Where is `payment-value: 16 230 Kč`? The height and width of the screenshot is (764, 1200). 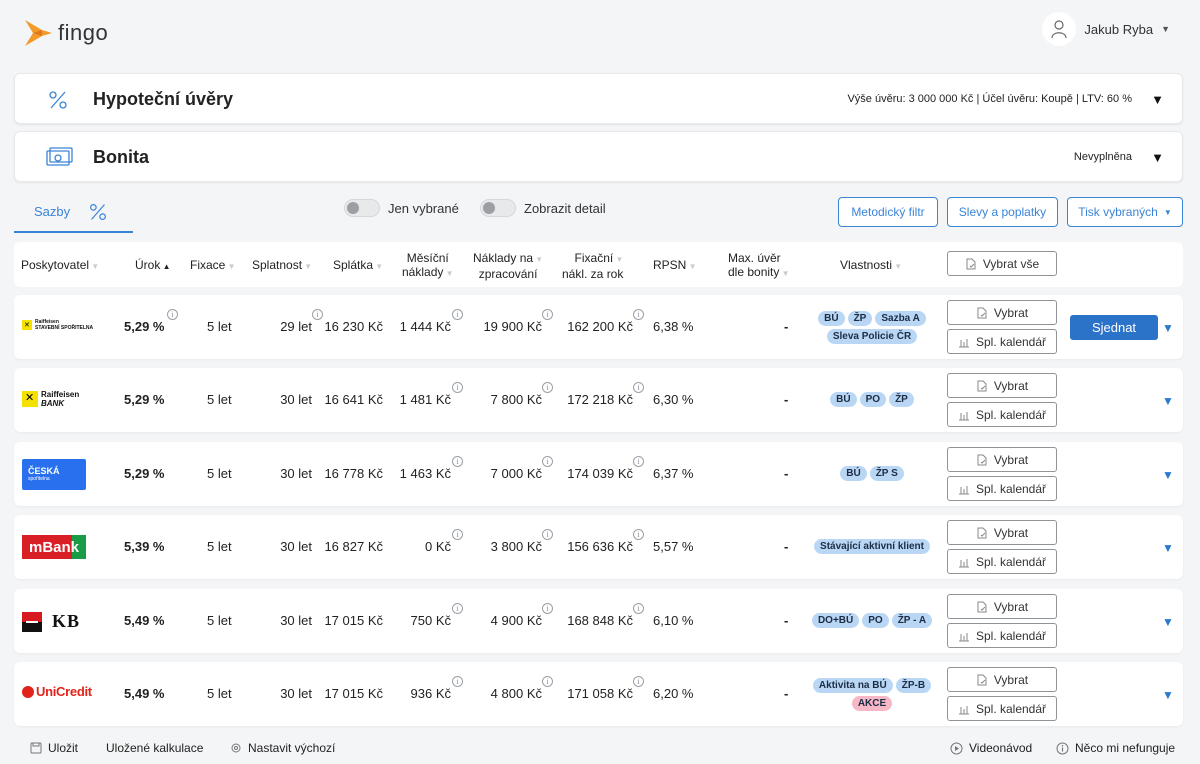
payment-value: 16 230 Kč is located at coordinates (353, 326).